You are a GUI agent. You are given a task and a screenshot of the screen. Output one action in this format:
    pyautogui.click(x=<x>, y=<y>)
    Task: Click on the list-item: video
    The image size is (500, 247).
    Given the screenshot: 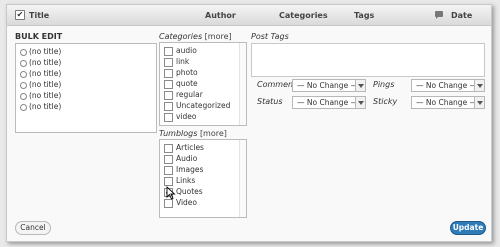 What is the action you would take?
    pyautogui.click(x=180, y=117)
    